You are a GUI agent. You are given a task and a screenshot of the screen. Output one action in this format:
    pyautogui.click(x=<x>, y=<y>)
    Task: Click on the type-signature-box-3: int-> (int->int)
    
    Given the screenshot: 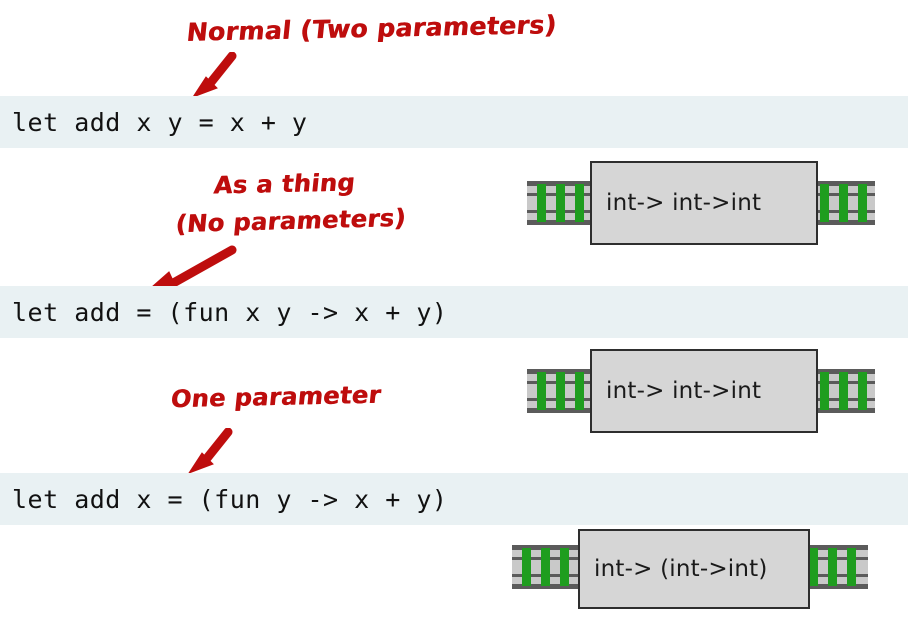 What is the action you would take?
    pyautogui.click(x=694, y=569)
    